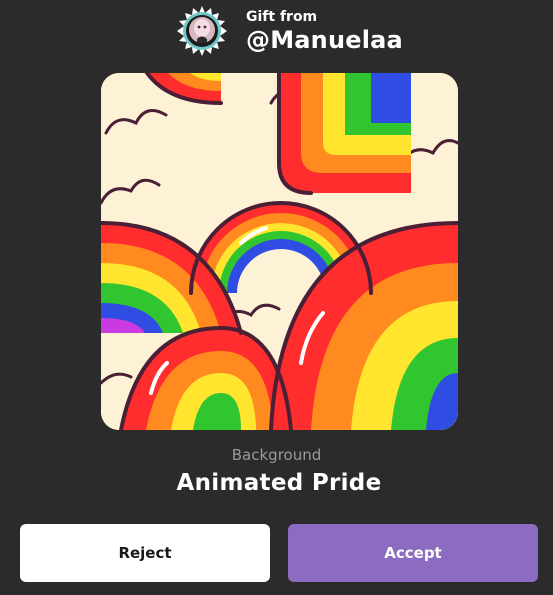 This screenshot has width=553, height=595. Describe the element at coordinates (145, 553) in the screenshot. I see `reject-button: Reject` at that location.